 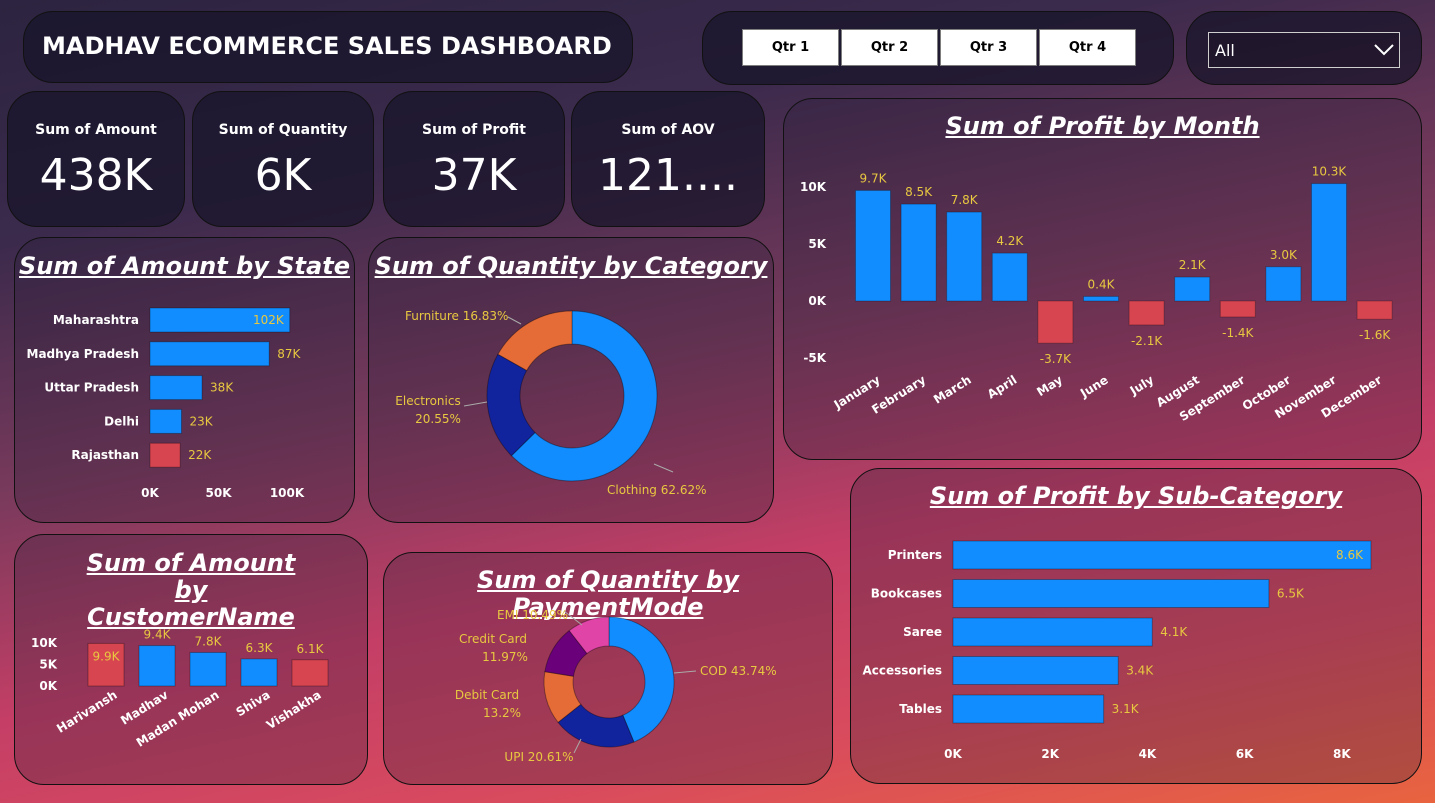 I want to click on kpi-card-quantity: Sum of Quantity 6K, so click(x=283, y=159).